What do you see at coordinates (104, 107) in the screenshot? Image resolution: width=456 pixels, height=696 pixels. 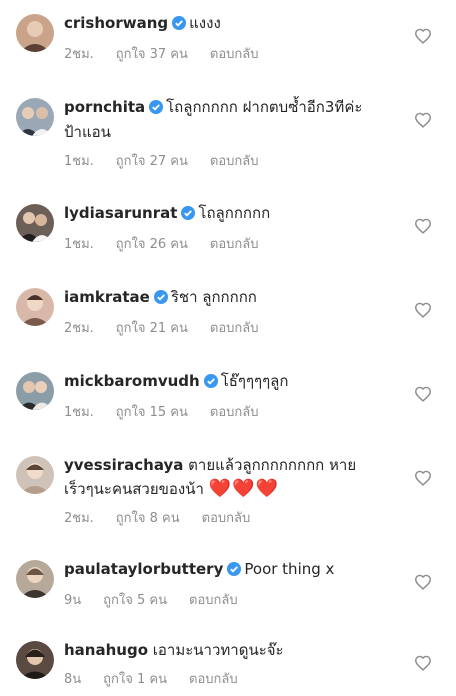 I see `username: pornchita` at bounding box center [104, 107].